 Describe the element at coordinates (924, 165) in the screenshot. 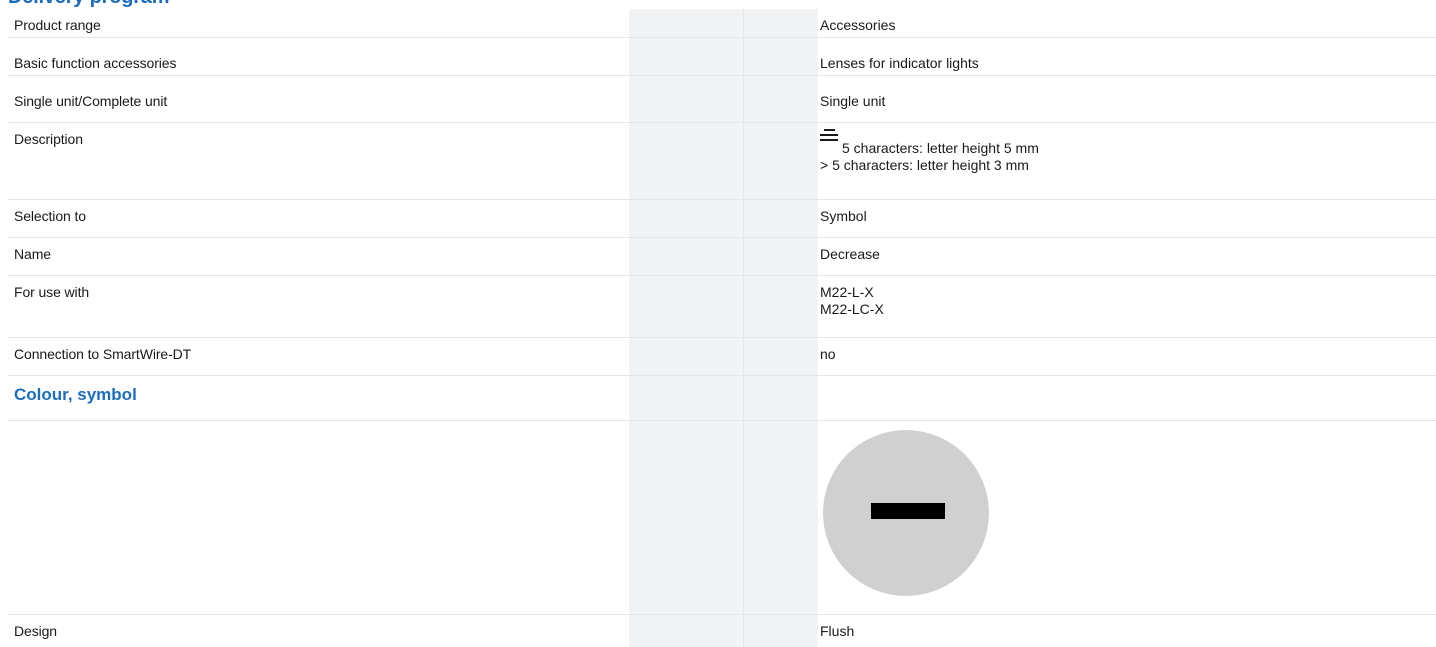

I see `description-line: > 5 characters: letter height 3 mm` at that location.